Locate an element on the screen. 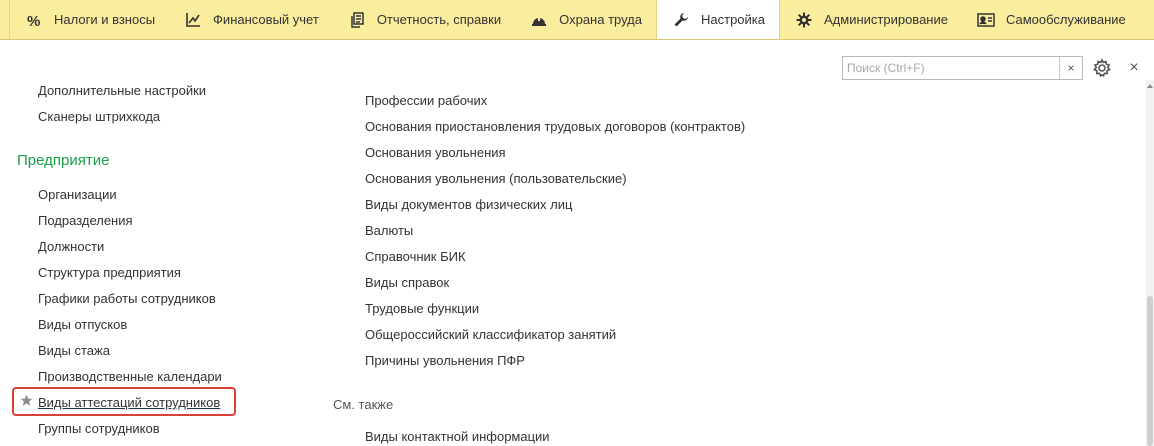 This screenshot has height=446, width=1154. section-settings: Настройка is located at coordinates (718, 19).